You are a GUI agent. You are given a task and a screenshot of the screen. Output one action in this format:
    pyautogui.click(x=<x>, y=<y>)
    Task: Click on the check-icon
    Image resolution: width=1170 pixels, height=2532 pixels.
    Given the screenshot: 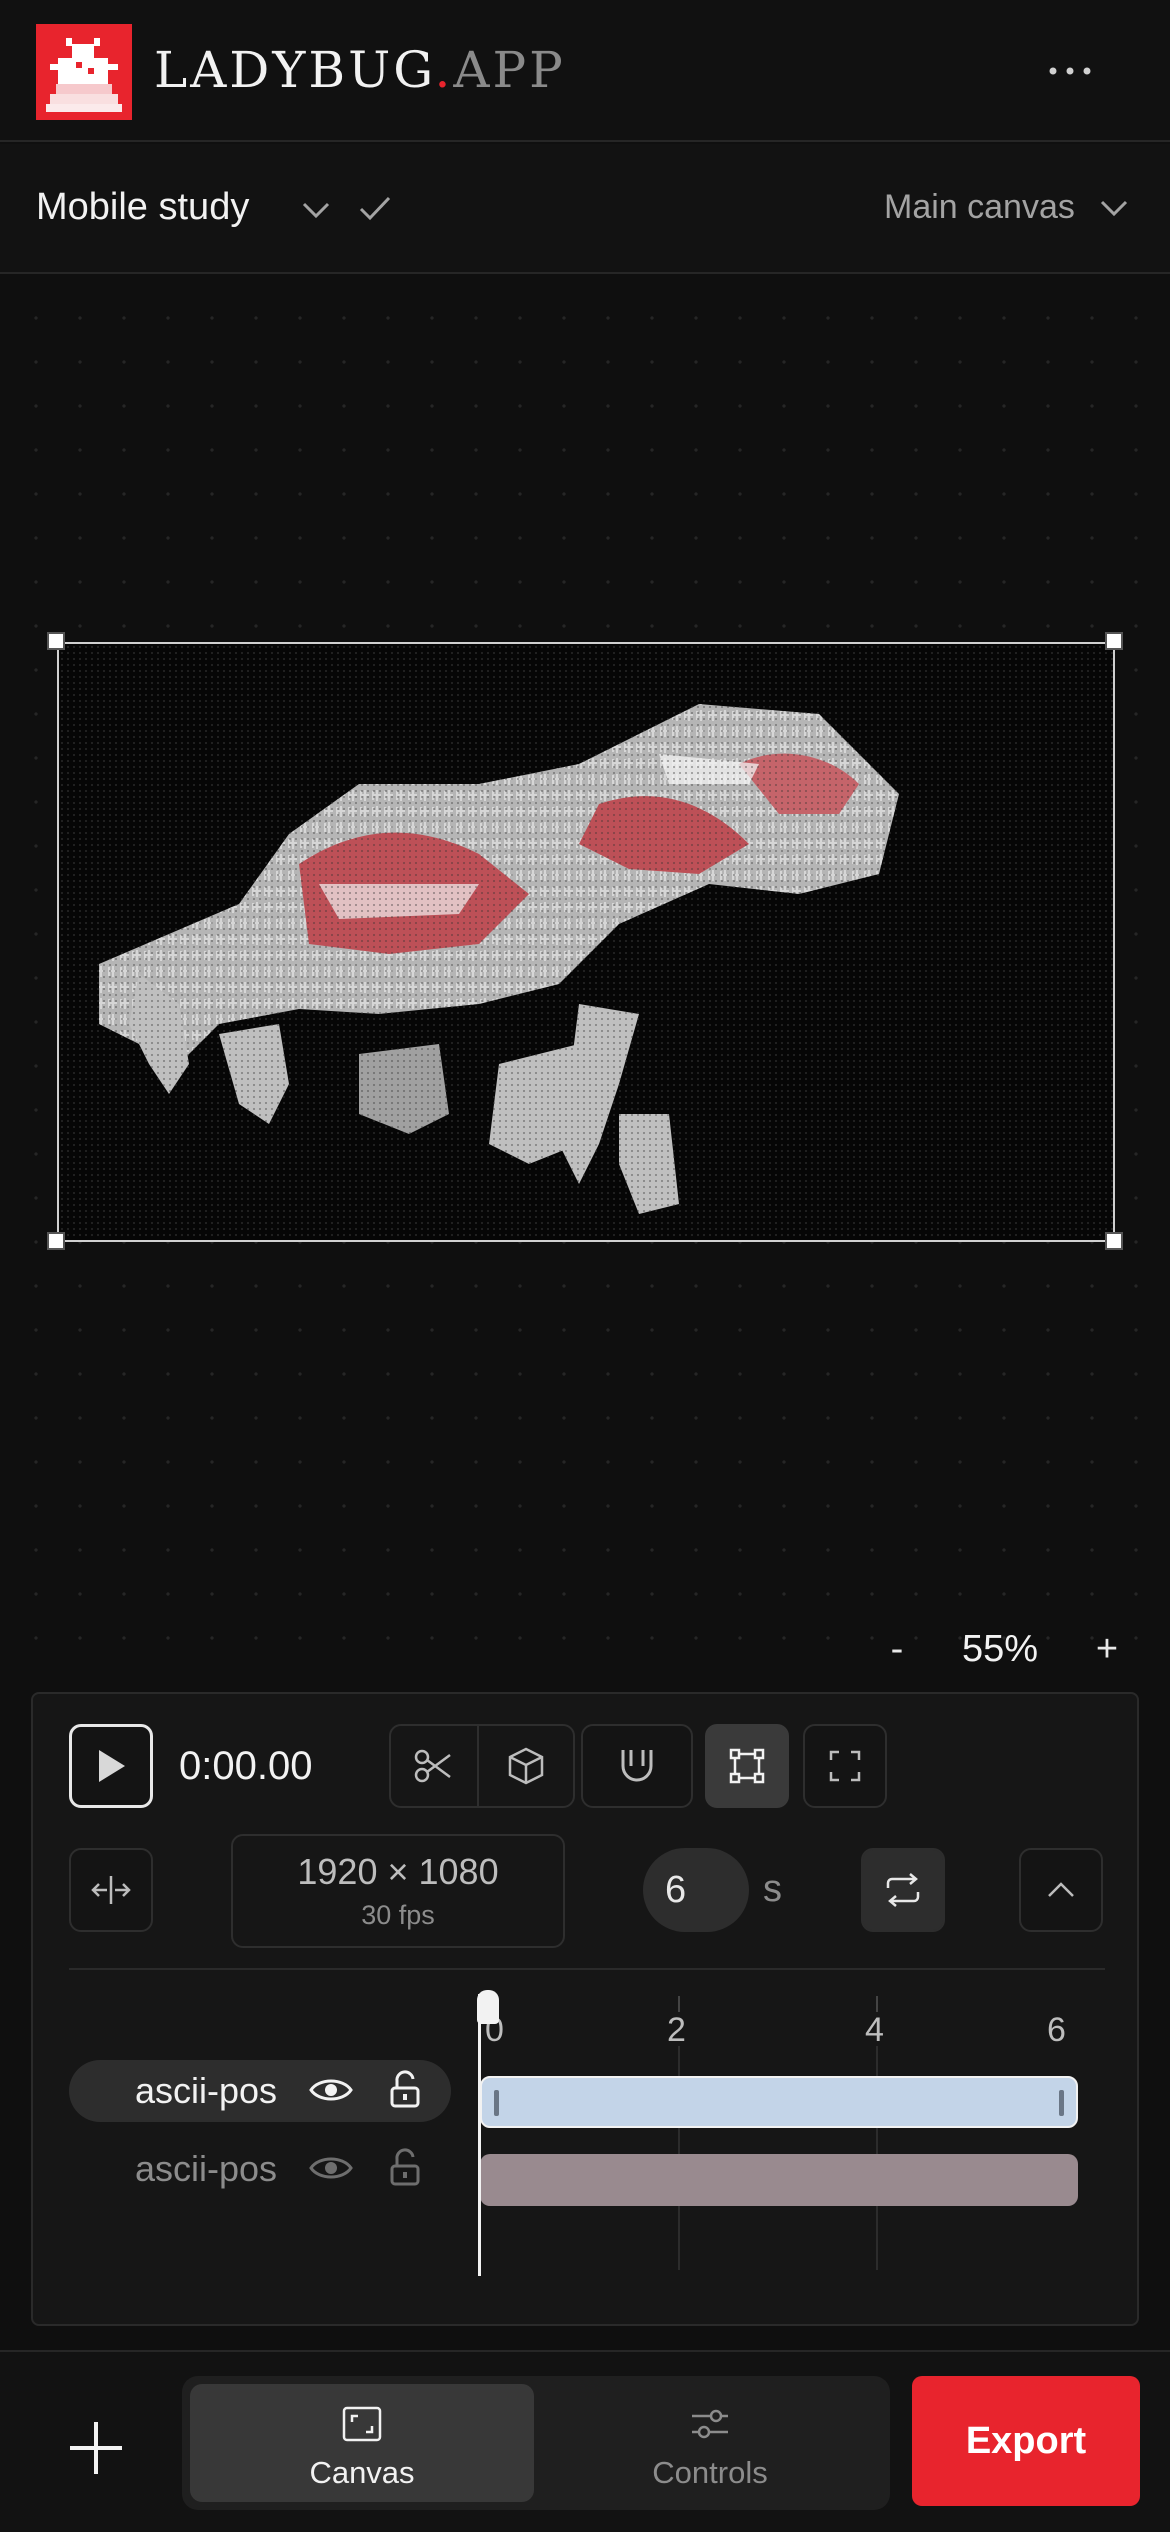 What is the action you would take?
    pyautogui.click(x=375, y=208)
    